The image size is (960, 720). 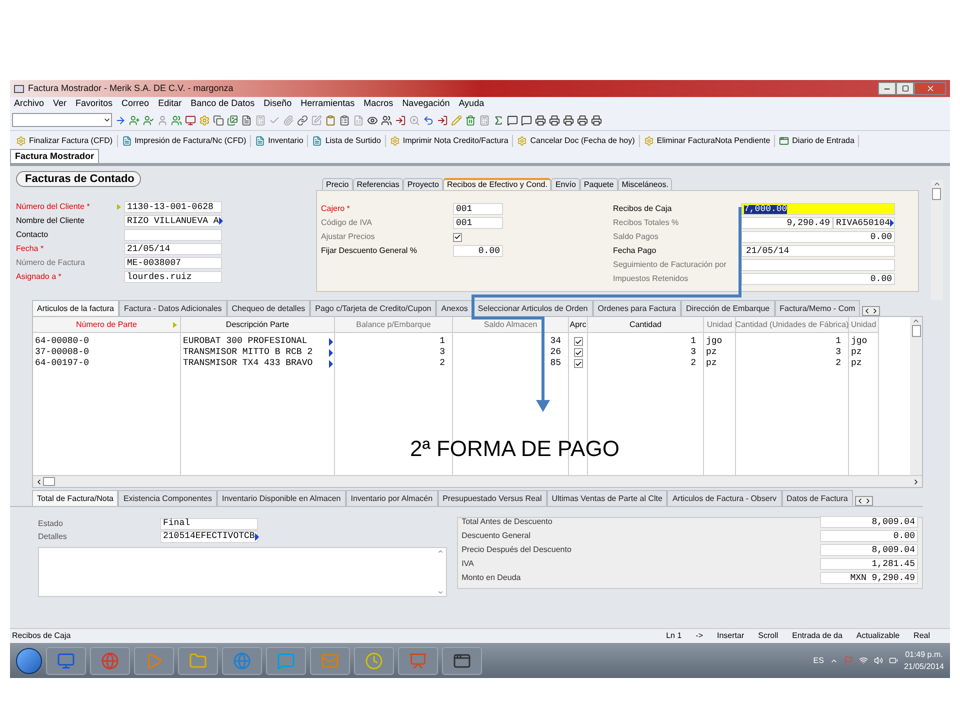 What do you see at coordinates (817, 498) in the screenshot?
I see `tab: Datos de Factura` at bounding box center [817, 498].